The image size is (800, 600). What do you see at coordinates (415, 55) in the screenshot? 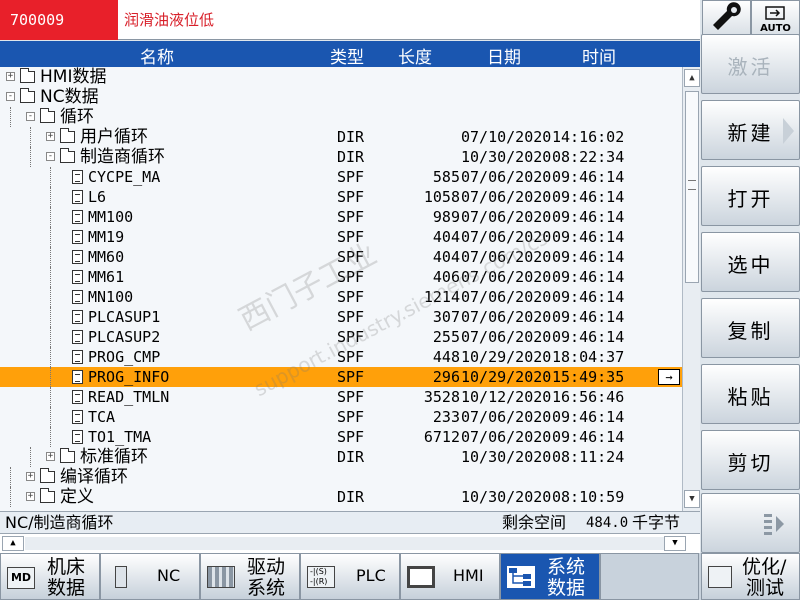
I see `column-length: 长度` at bounding box center [415, 55].